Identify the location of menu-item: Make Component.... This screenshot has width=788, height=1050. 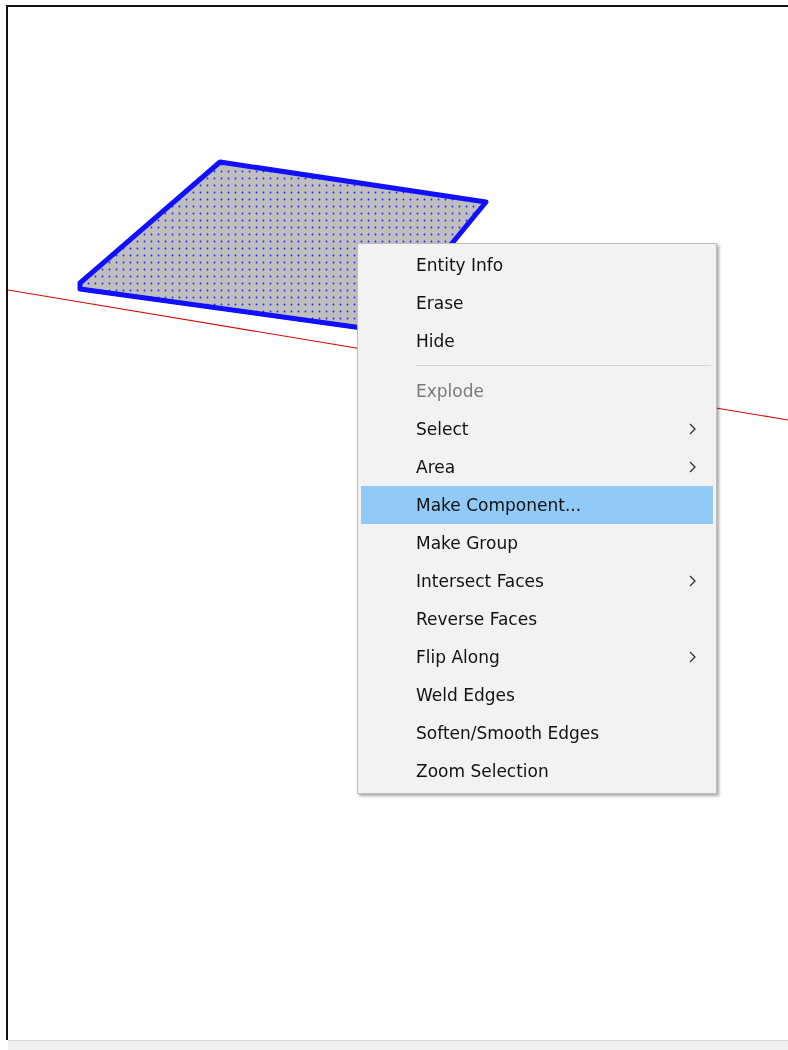
(537, 505).